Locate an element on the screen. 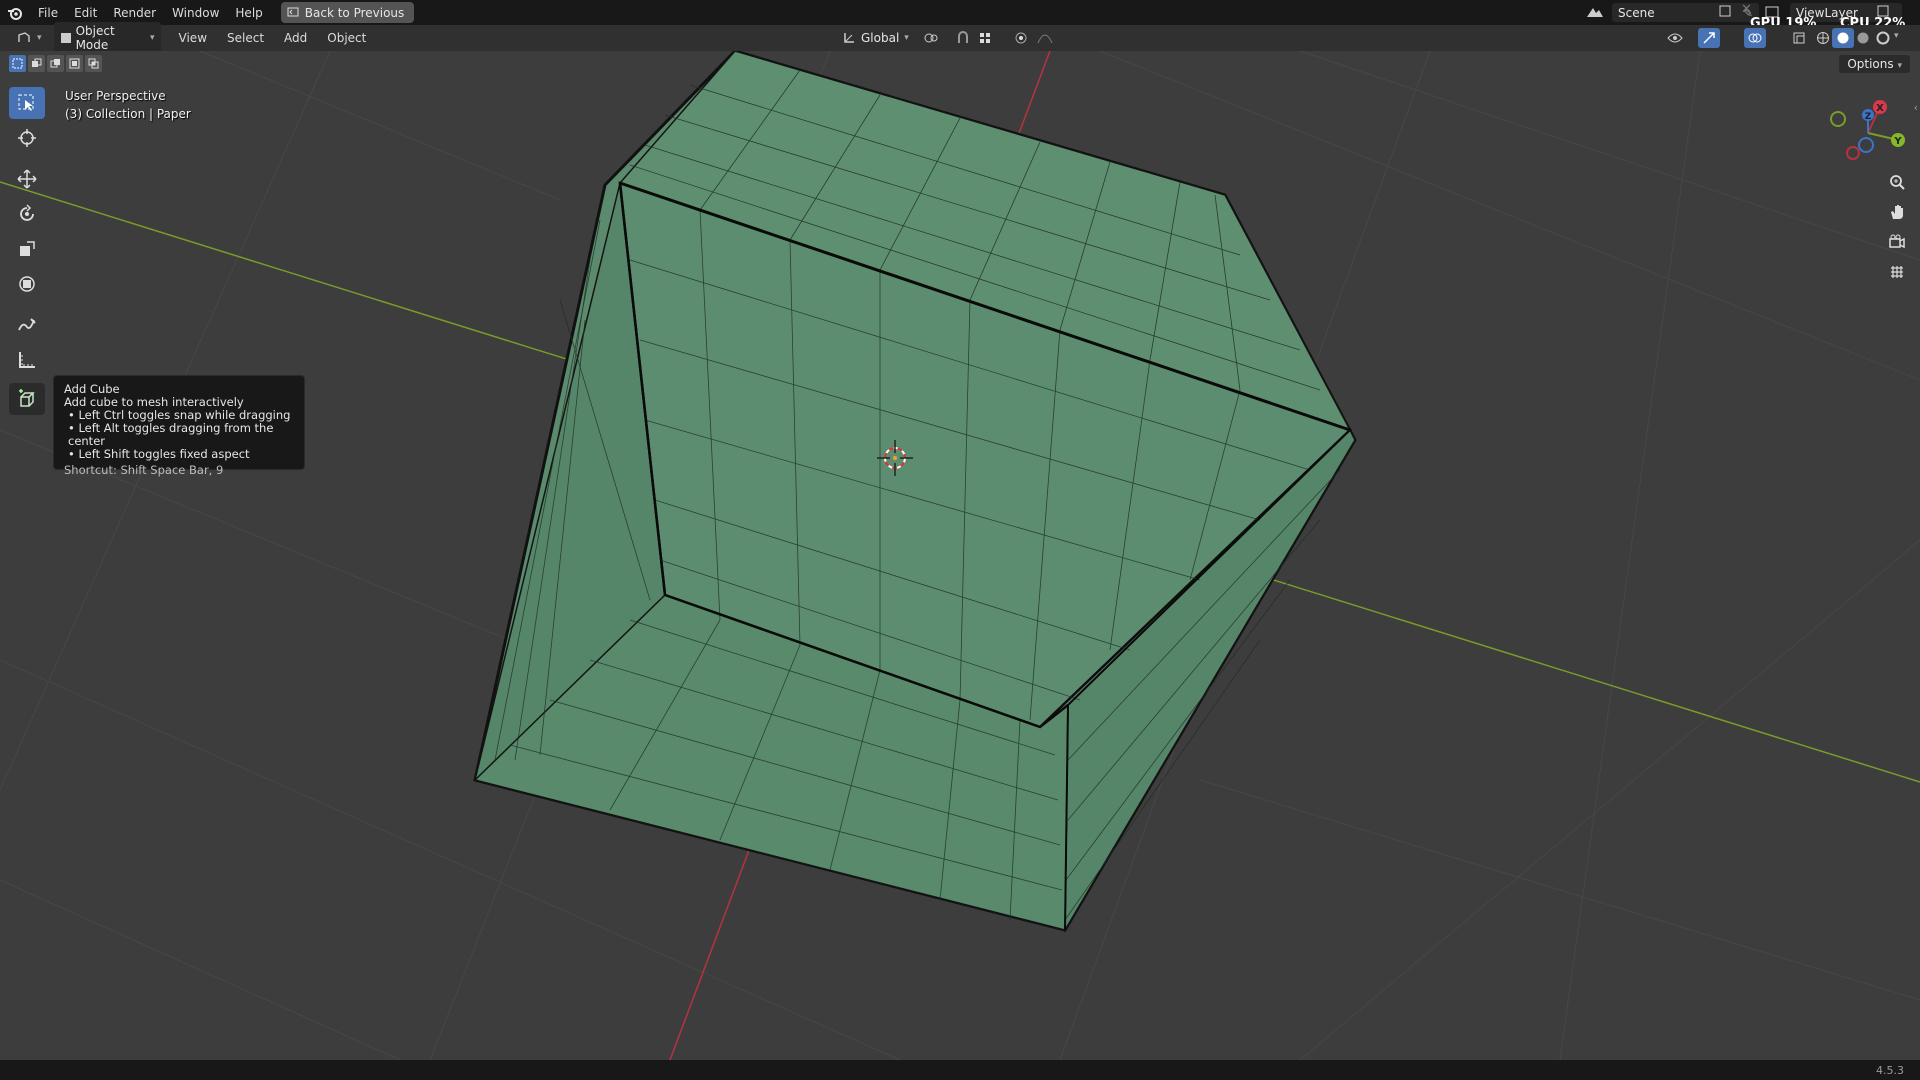  transform-orientation-dropdown: Global ▾ is located at coordinates (875, 38).